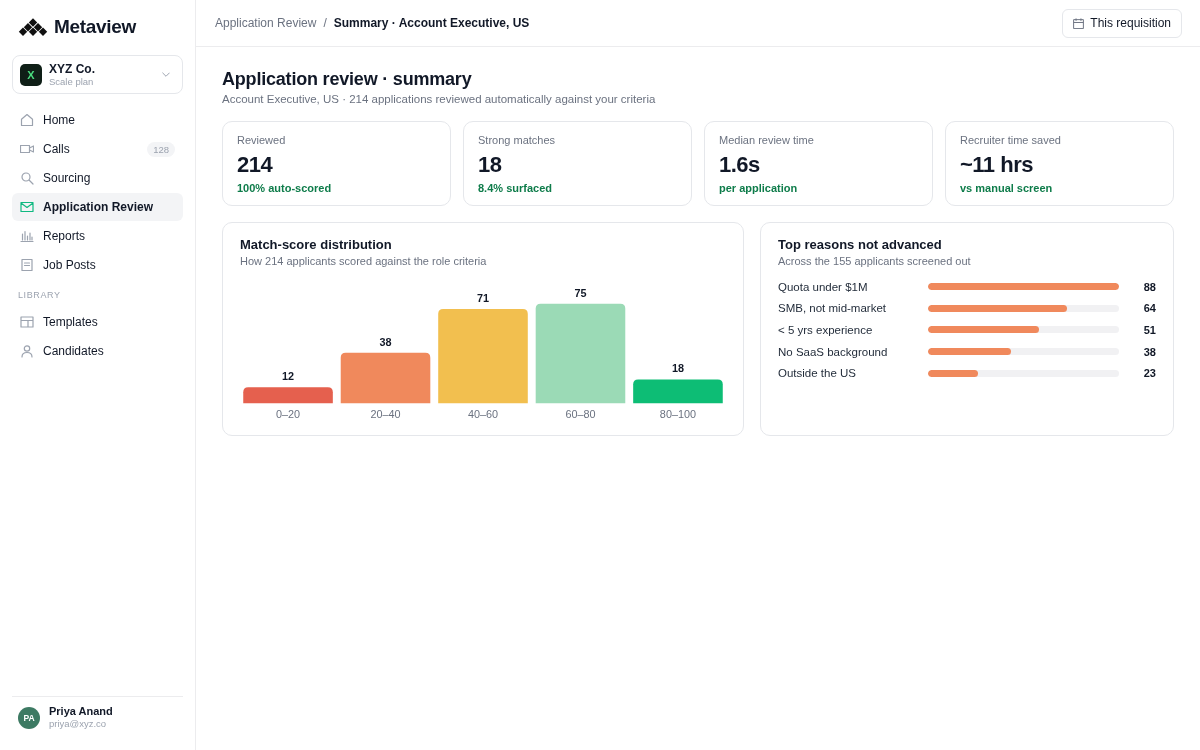 This screenshot has width=1200, height=750. Describe the element at coordinates (316, 245) in the screenshot. I see `chart-title: Match-score distribution` at that location.